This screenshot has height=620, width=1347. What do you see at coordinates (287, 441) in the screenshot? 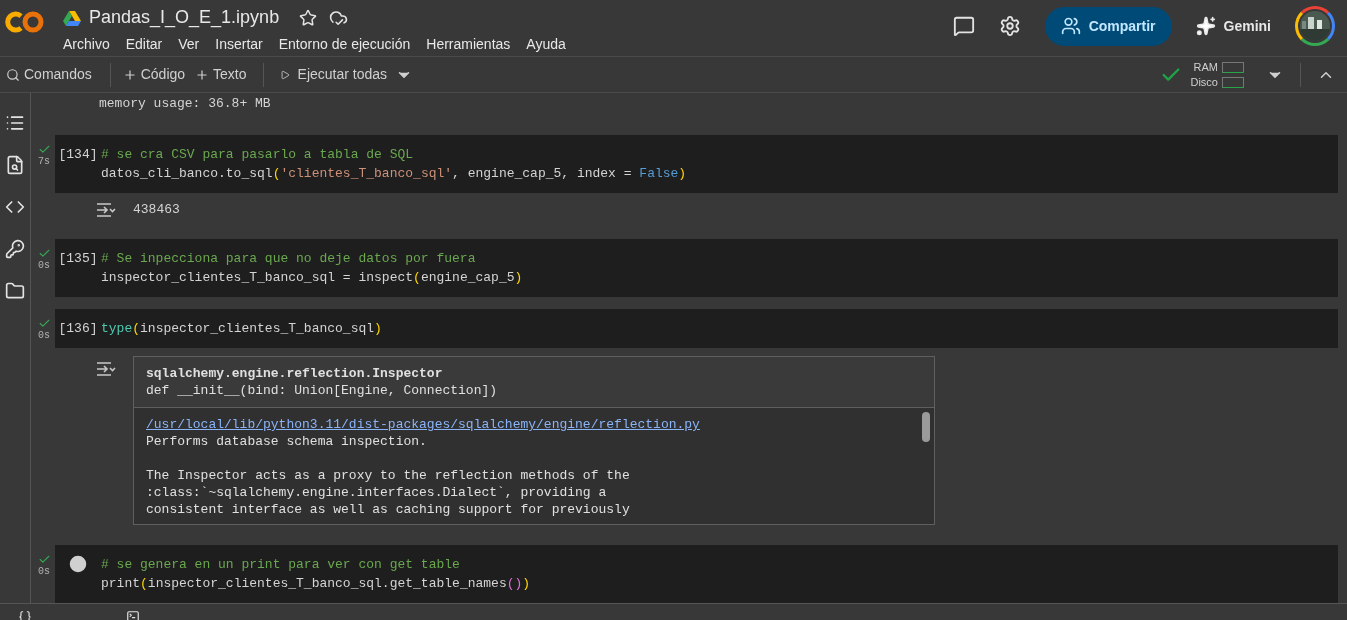
I see `doc-text: Performs database schema inspection.` at bounding box center [287, 441].